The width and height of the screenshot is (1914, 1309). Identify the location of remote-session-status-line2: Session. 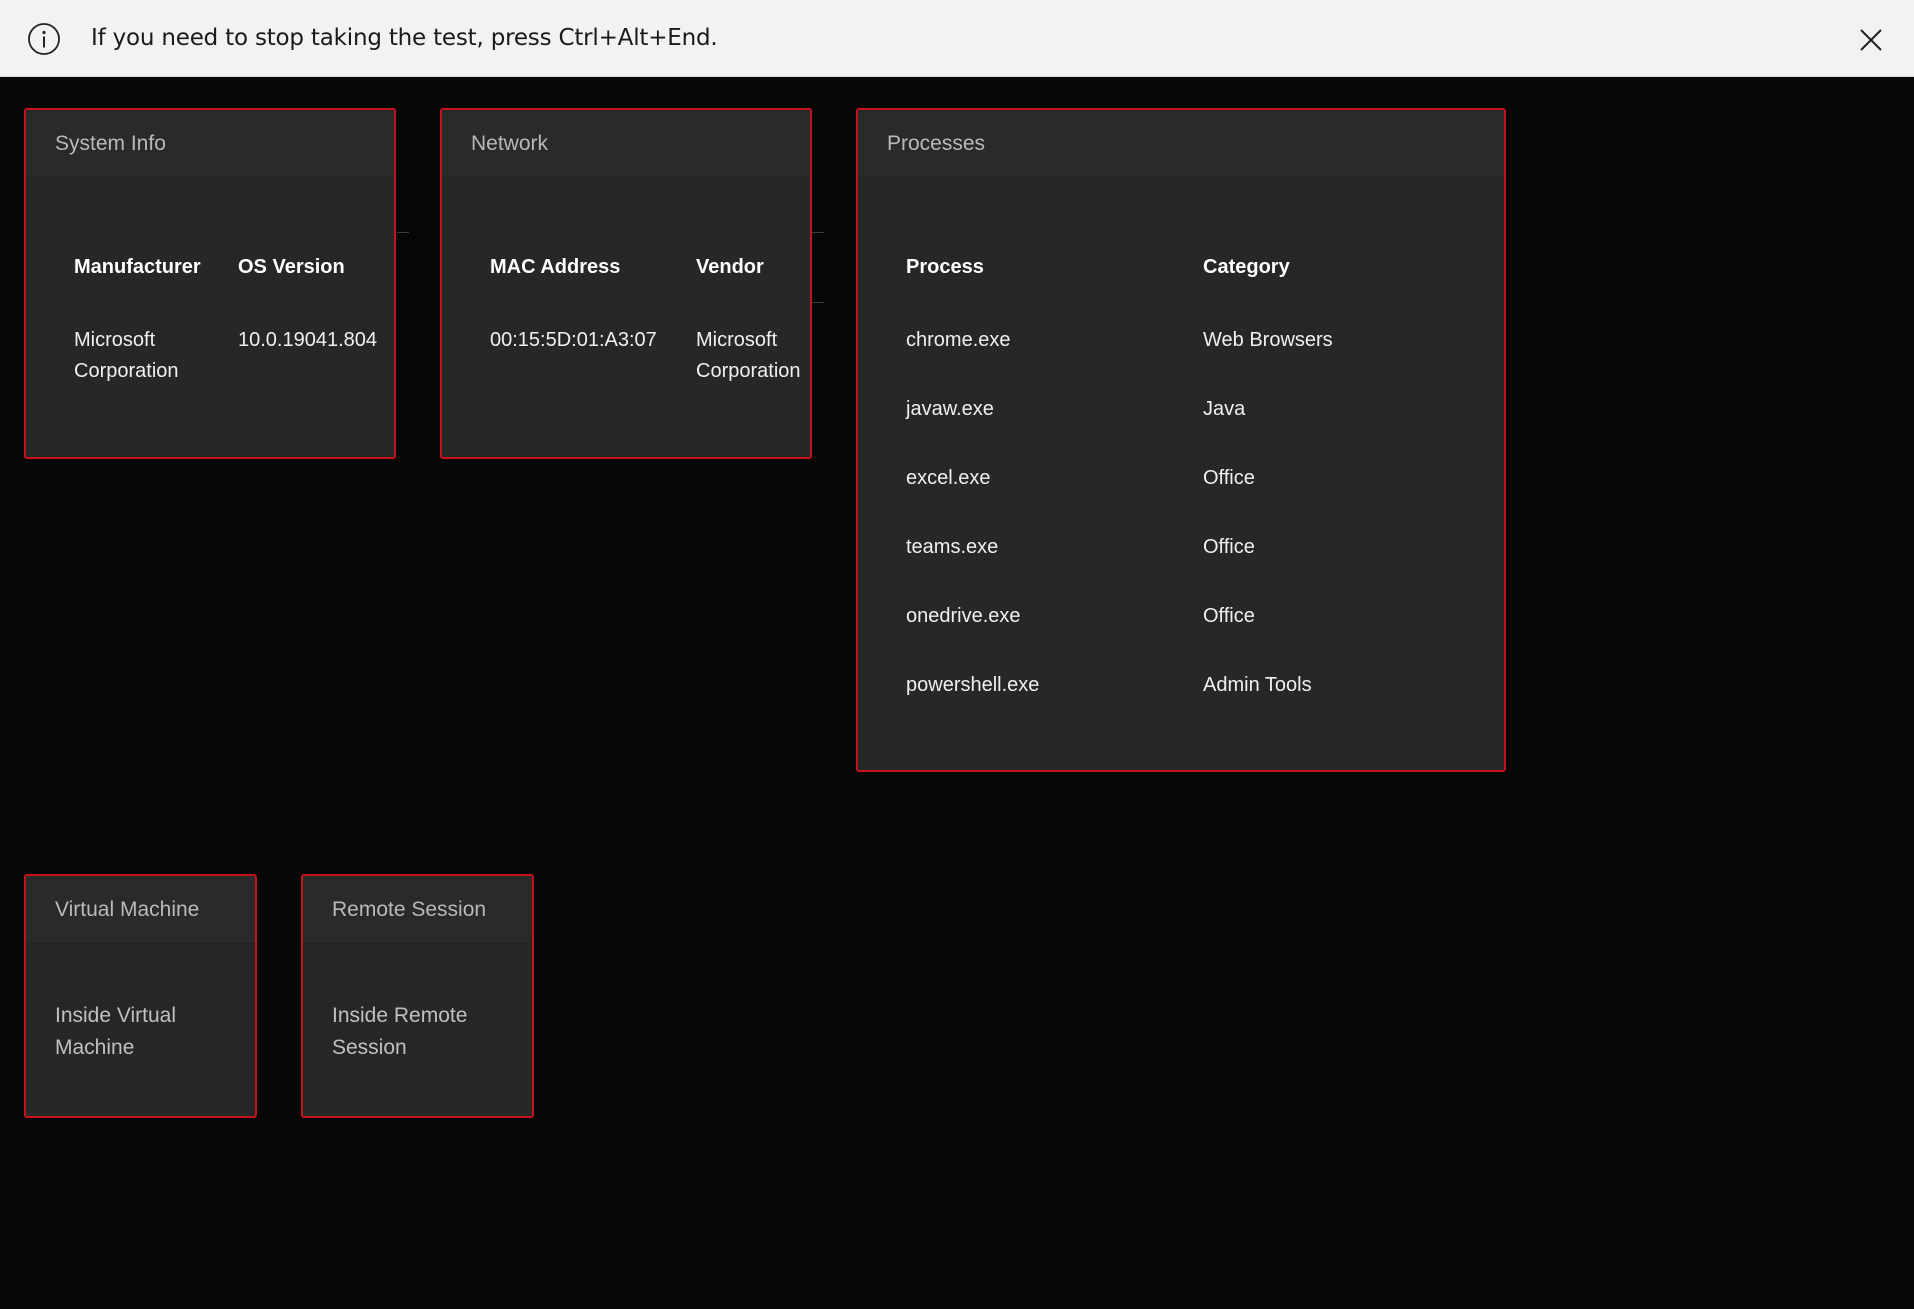
(369, 1047).